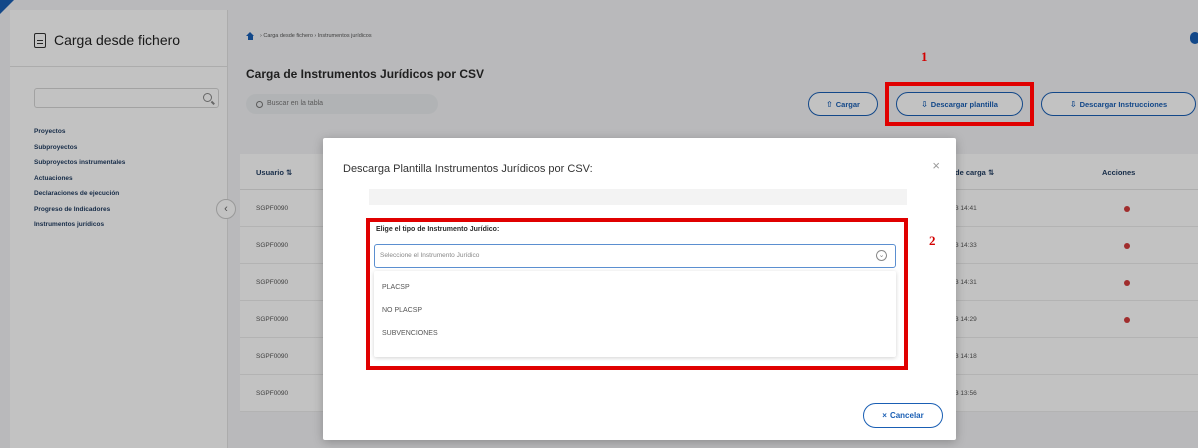  Describe the element at coordinates (638, 197) in the screenshot. I see `modal-info-strip` at that location.